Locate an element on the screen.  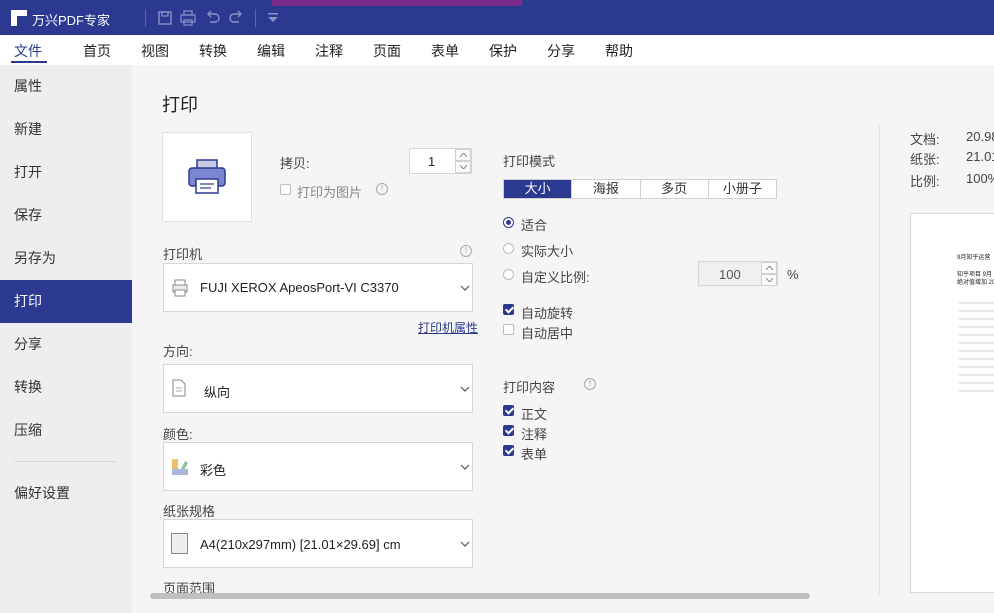
tab-size: 大小 is located at coordinates (538, 189).